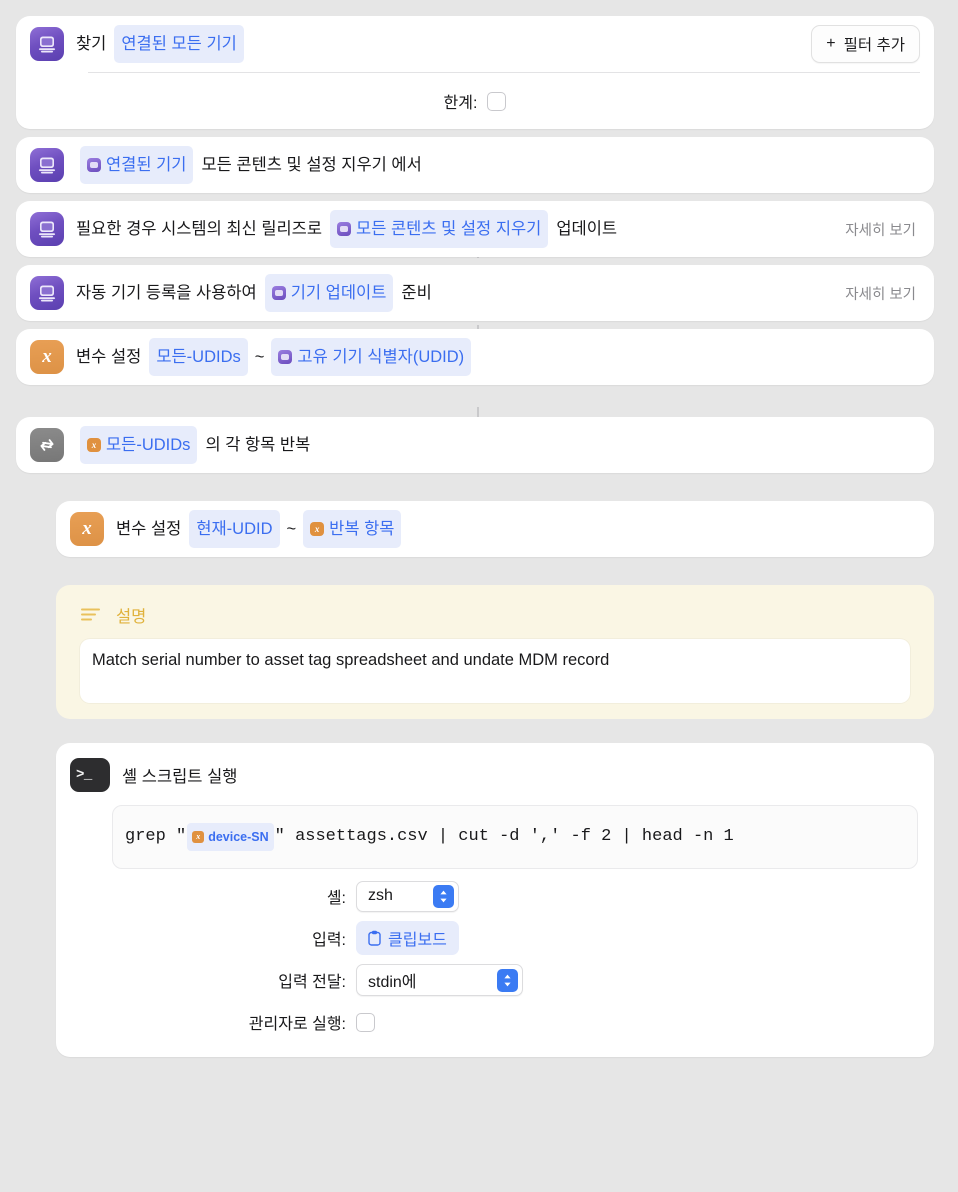 The width and height of the screenshot is (958, 1192). I want to click on limit-checkbox, so click(497, 101).